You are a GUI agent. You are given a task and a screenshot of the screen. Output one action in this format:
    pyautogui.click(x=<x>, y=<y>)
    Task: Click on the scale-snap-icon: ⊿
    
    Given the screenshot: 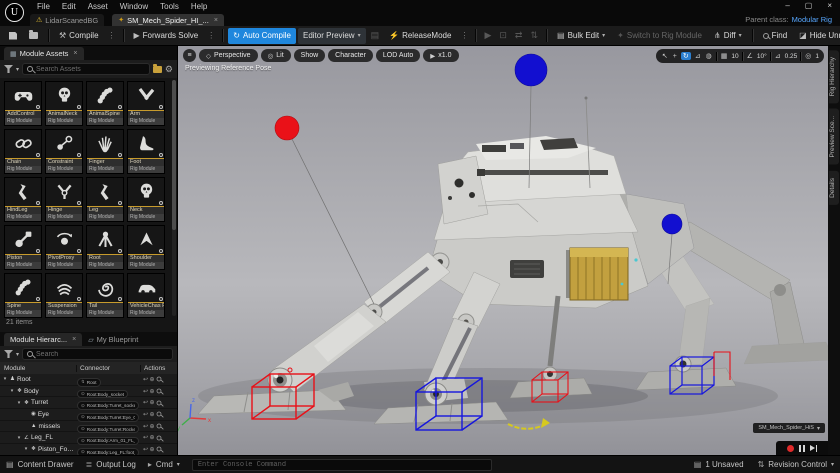 What is the action you would take?
    pyautogui.click(x=778, y=56)
    